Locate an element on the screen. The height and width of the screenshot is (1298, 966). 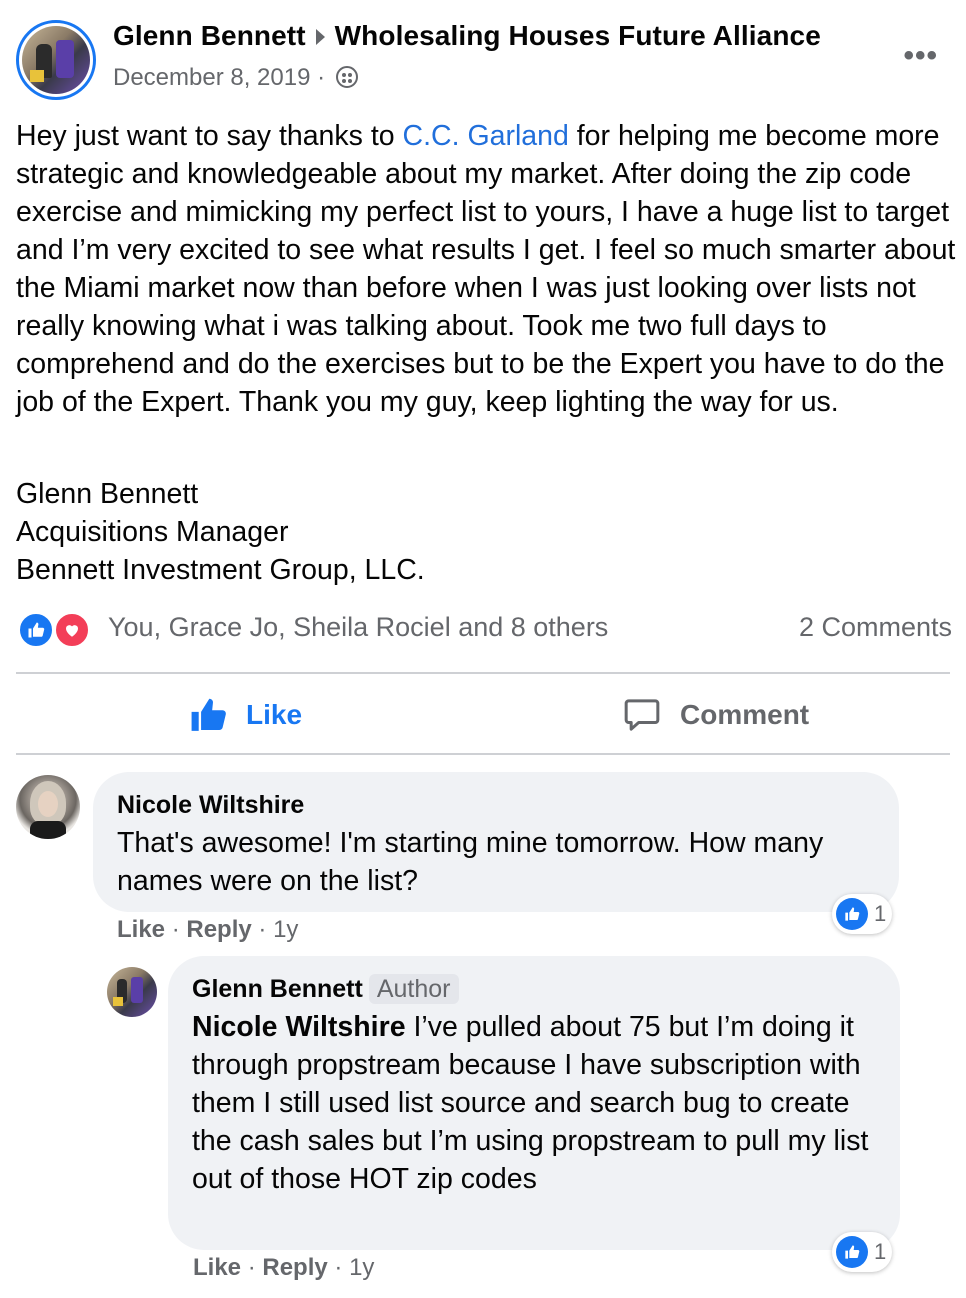
reaction-icons is located at coordinates (56, 630).